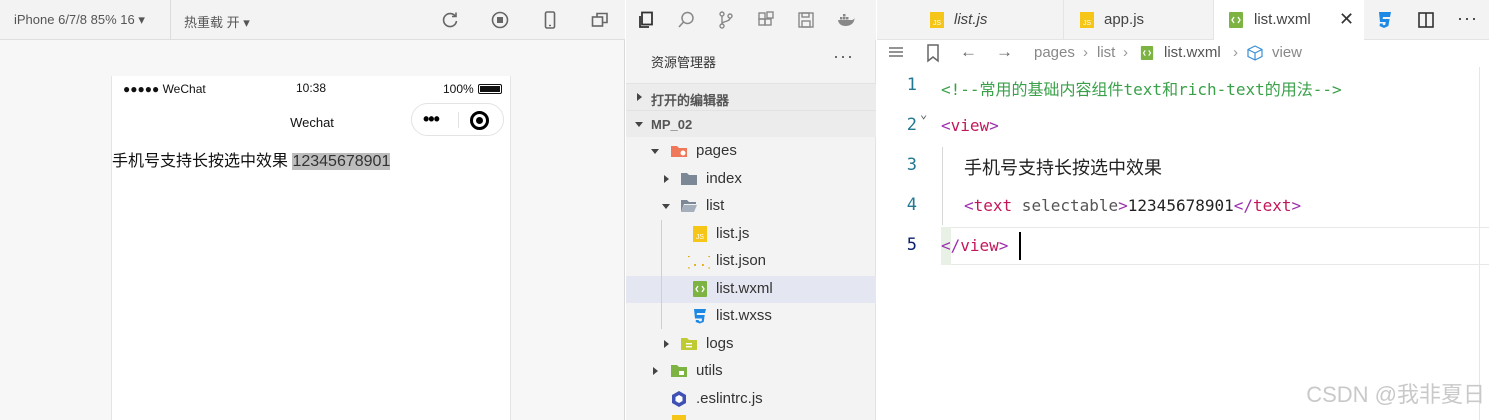 Image resolution: width=1489 pixels, height=420 pixels. What do you see at coordinates (689, 179) in the screenshot?
I see `folder-icon` at bounding box center [689, 179].